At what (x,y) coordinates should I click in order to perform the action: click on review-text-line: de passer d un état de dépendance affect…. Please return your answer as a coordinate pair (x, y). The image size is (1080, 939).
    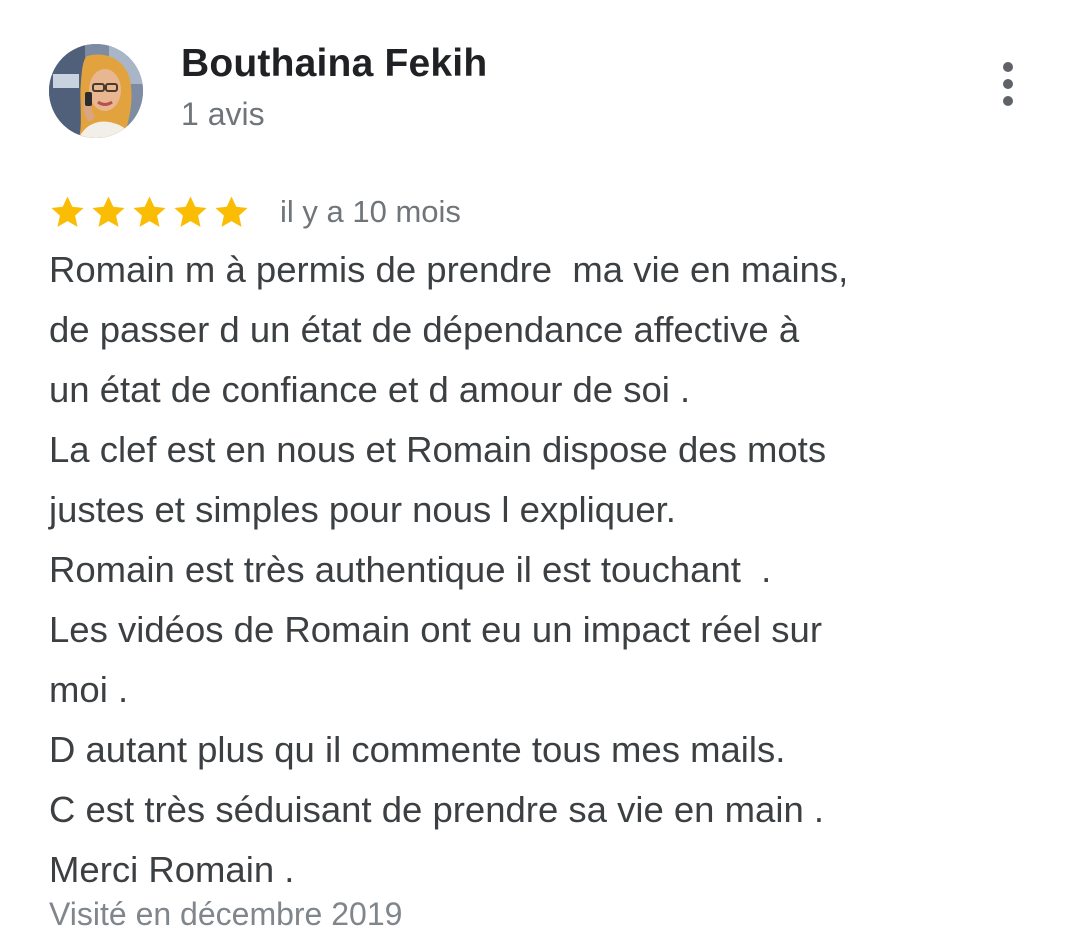
    Looking at the image, I should click on (424, 329).